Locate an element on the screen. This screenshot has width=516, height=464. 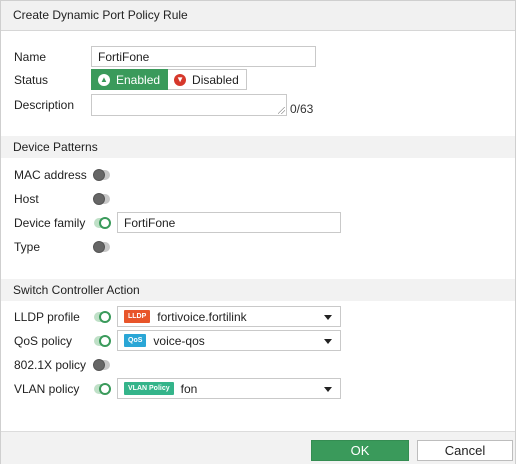
dot1x-policy-label: 802.1X policy is located at coordinates (50, 365).